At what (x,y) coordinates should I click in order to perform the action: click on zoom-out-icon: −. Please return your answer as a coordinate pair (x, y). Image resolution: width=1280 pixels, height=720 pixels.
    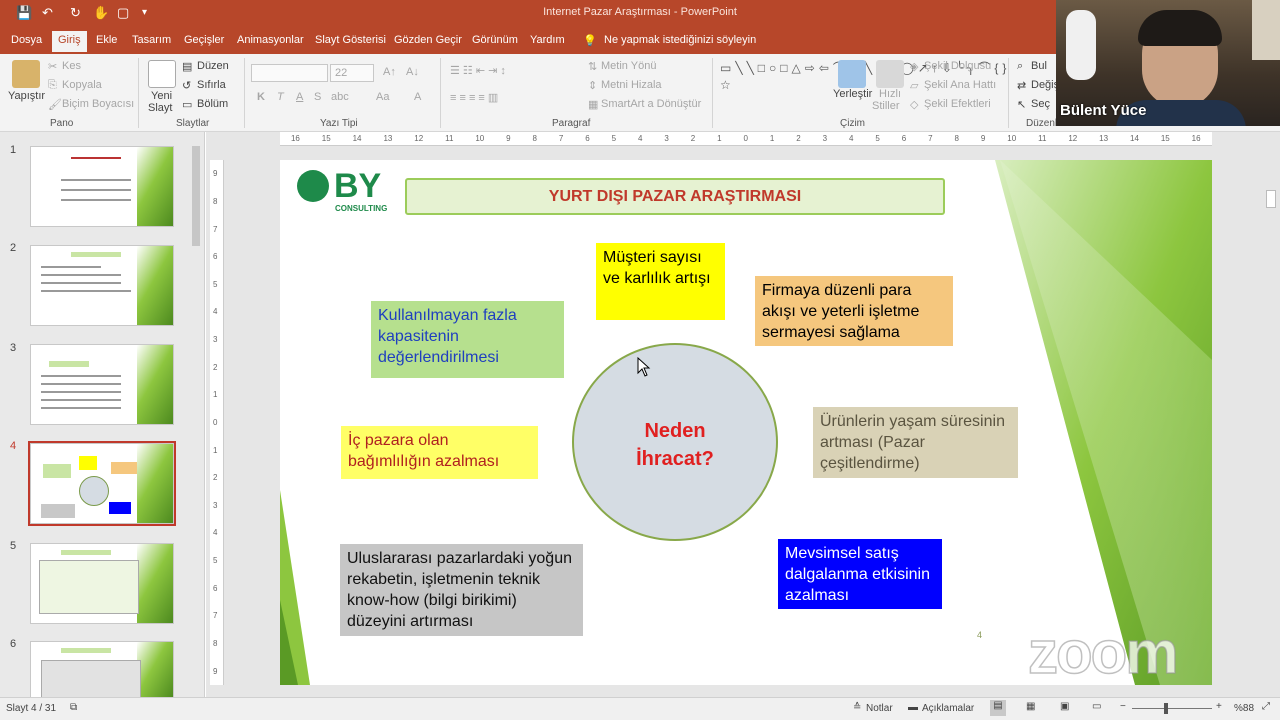
    Looking at the image, I should click on (1123, 706).